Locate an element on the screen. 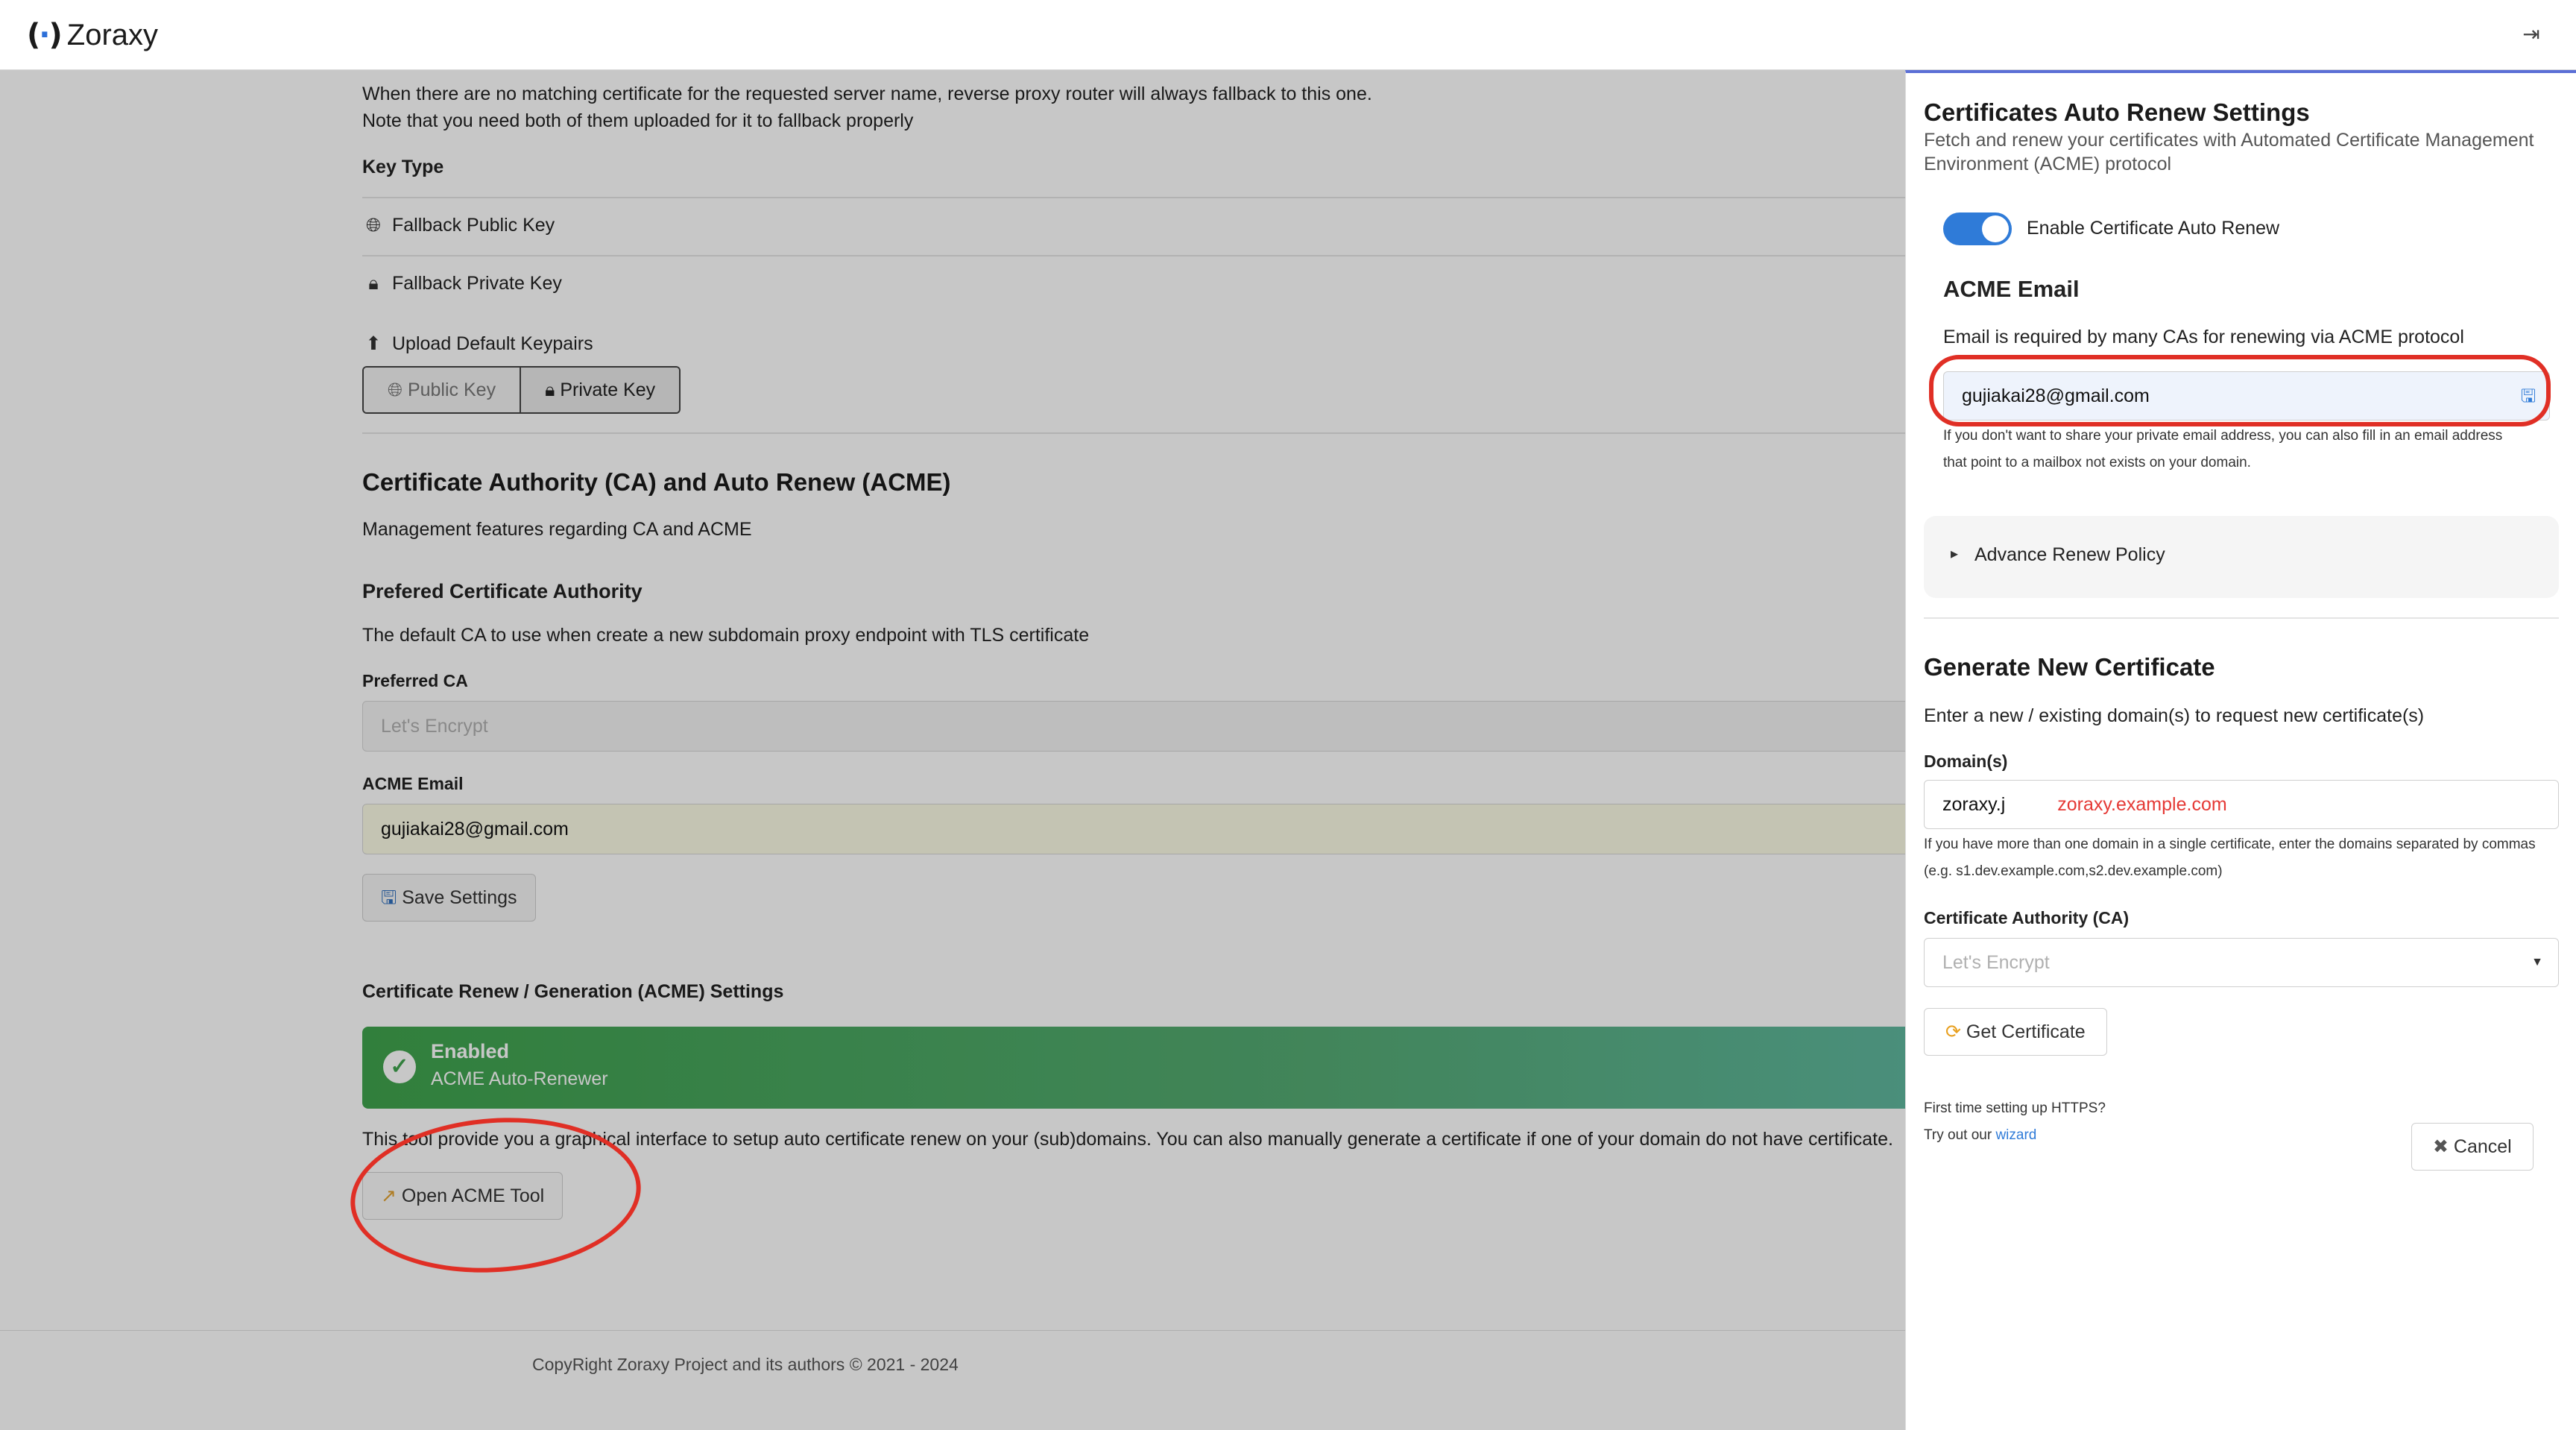 This screenshot has width=2576, height=1430. toggle-knob is located at coordinates (1996, 229).